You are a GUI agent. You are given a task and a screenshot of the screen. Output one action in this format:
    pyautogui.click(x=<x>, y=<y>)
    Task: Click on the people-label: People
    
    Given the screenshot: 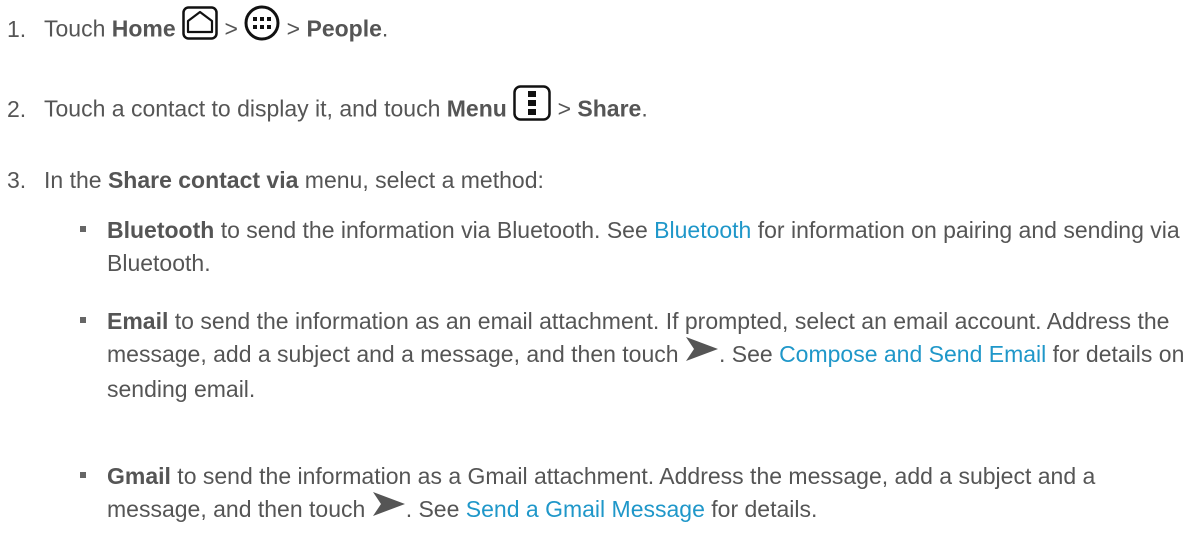 What is the action you would take?
    pyautogui.click(x=344, y=28)
    